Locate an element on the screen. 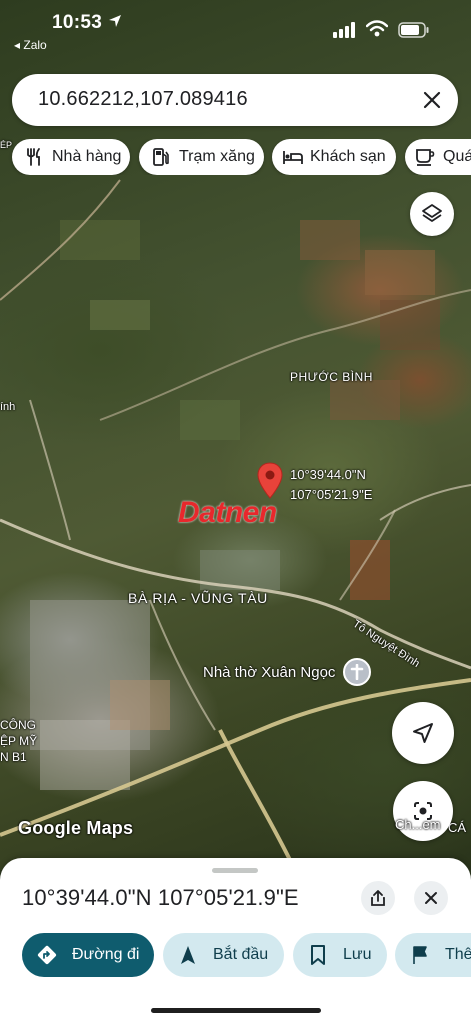 This screenshot has height=1024, width=471. chip-label: Trạm xăng is located at coordinates (217, 156).